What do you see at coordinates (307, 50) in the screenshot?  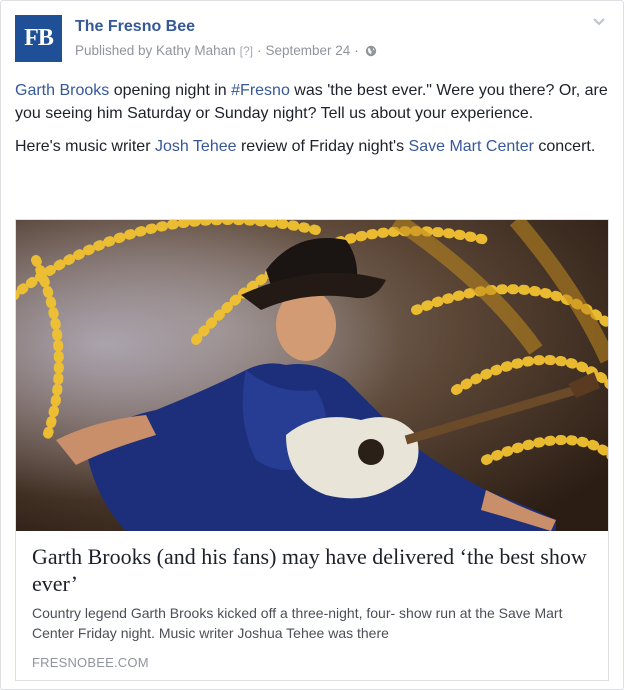 I see `post-date: September 24` at bounding box center [307, 50].